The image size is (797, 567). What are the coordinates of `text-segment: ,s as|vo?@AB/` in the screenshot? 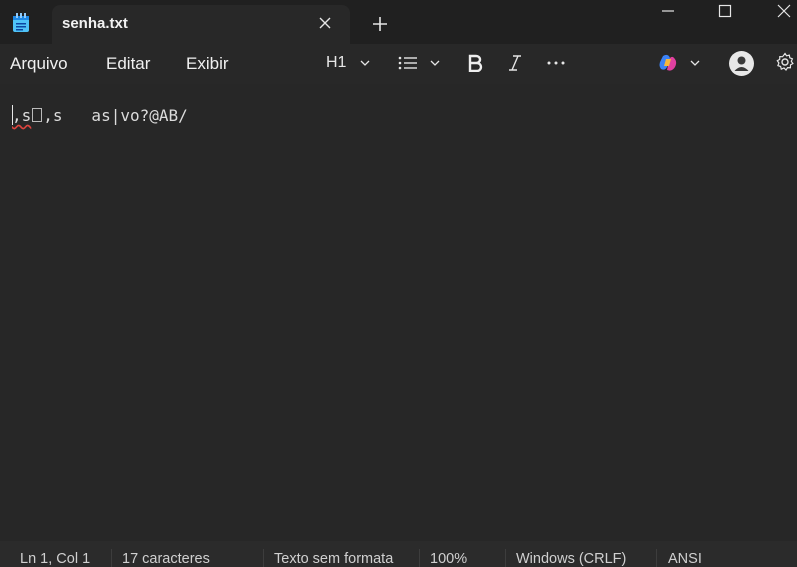 It's located at (115, 115).